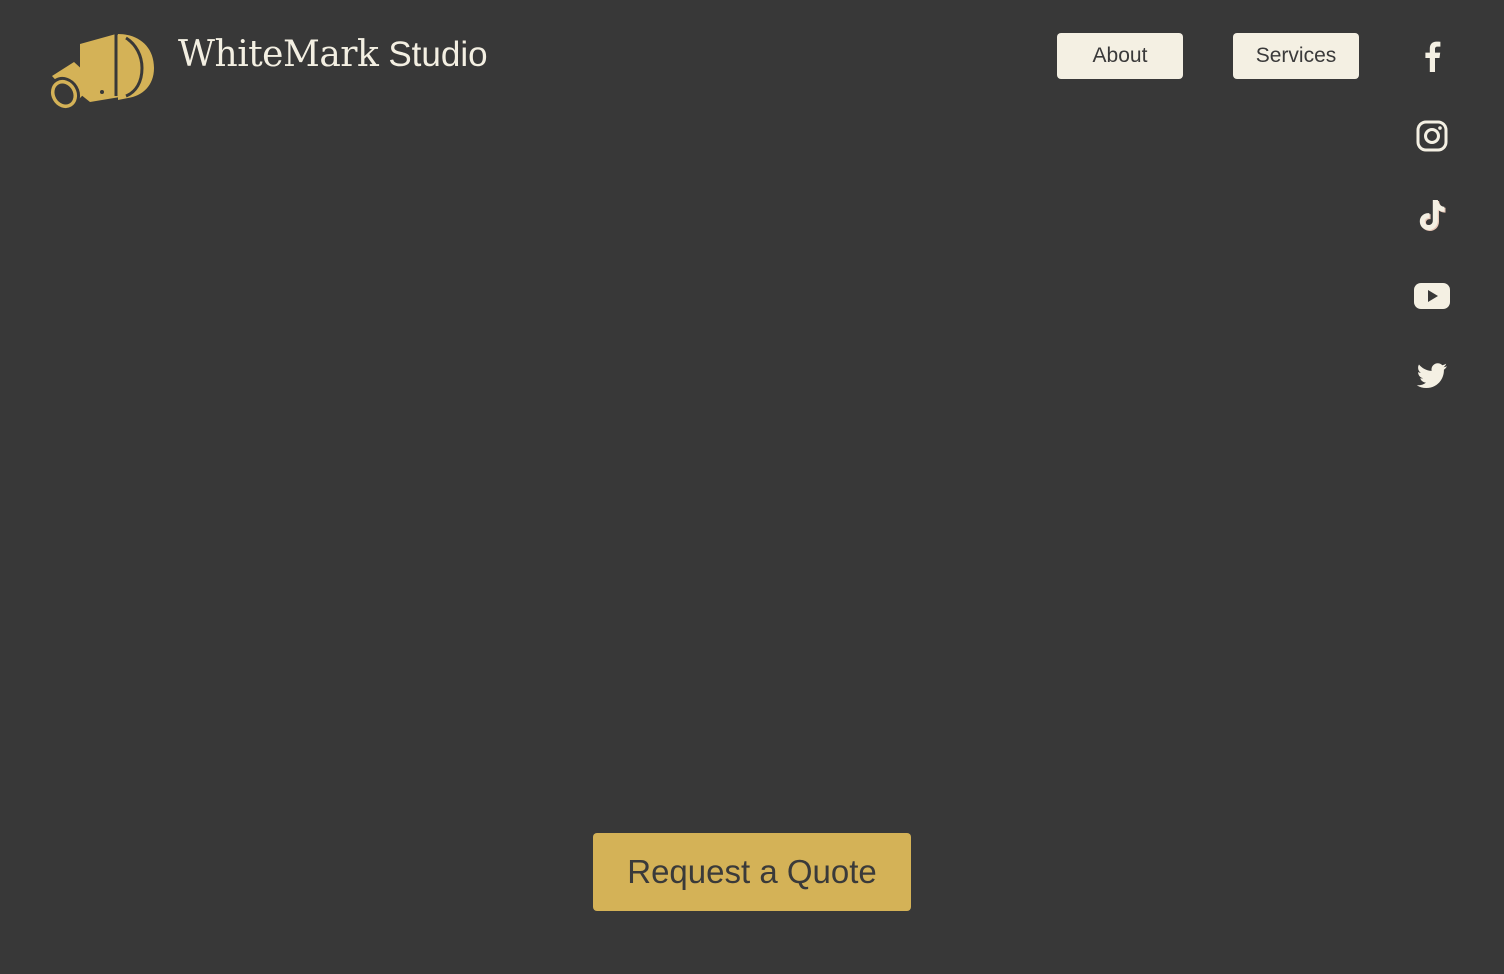 This screenshot has width=1504, height=974. What do you see at coordinates (1432, 296) in the screenshot?
I see `youtube-icon` at bounding box center [1432, 296].